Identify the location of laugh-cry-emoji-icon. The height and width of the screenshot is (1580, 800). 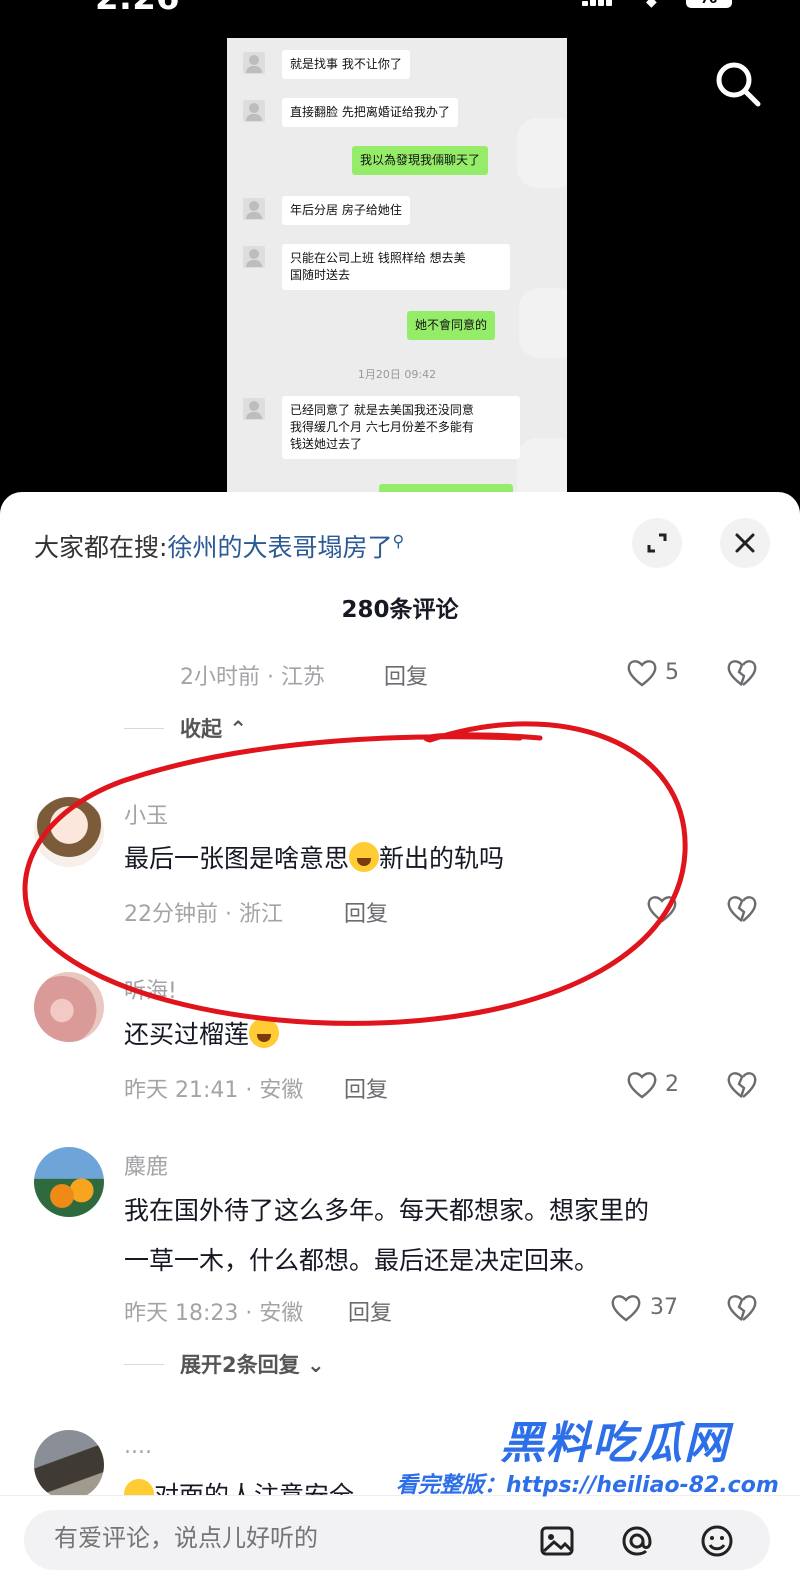
(364, 857).